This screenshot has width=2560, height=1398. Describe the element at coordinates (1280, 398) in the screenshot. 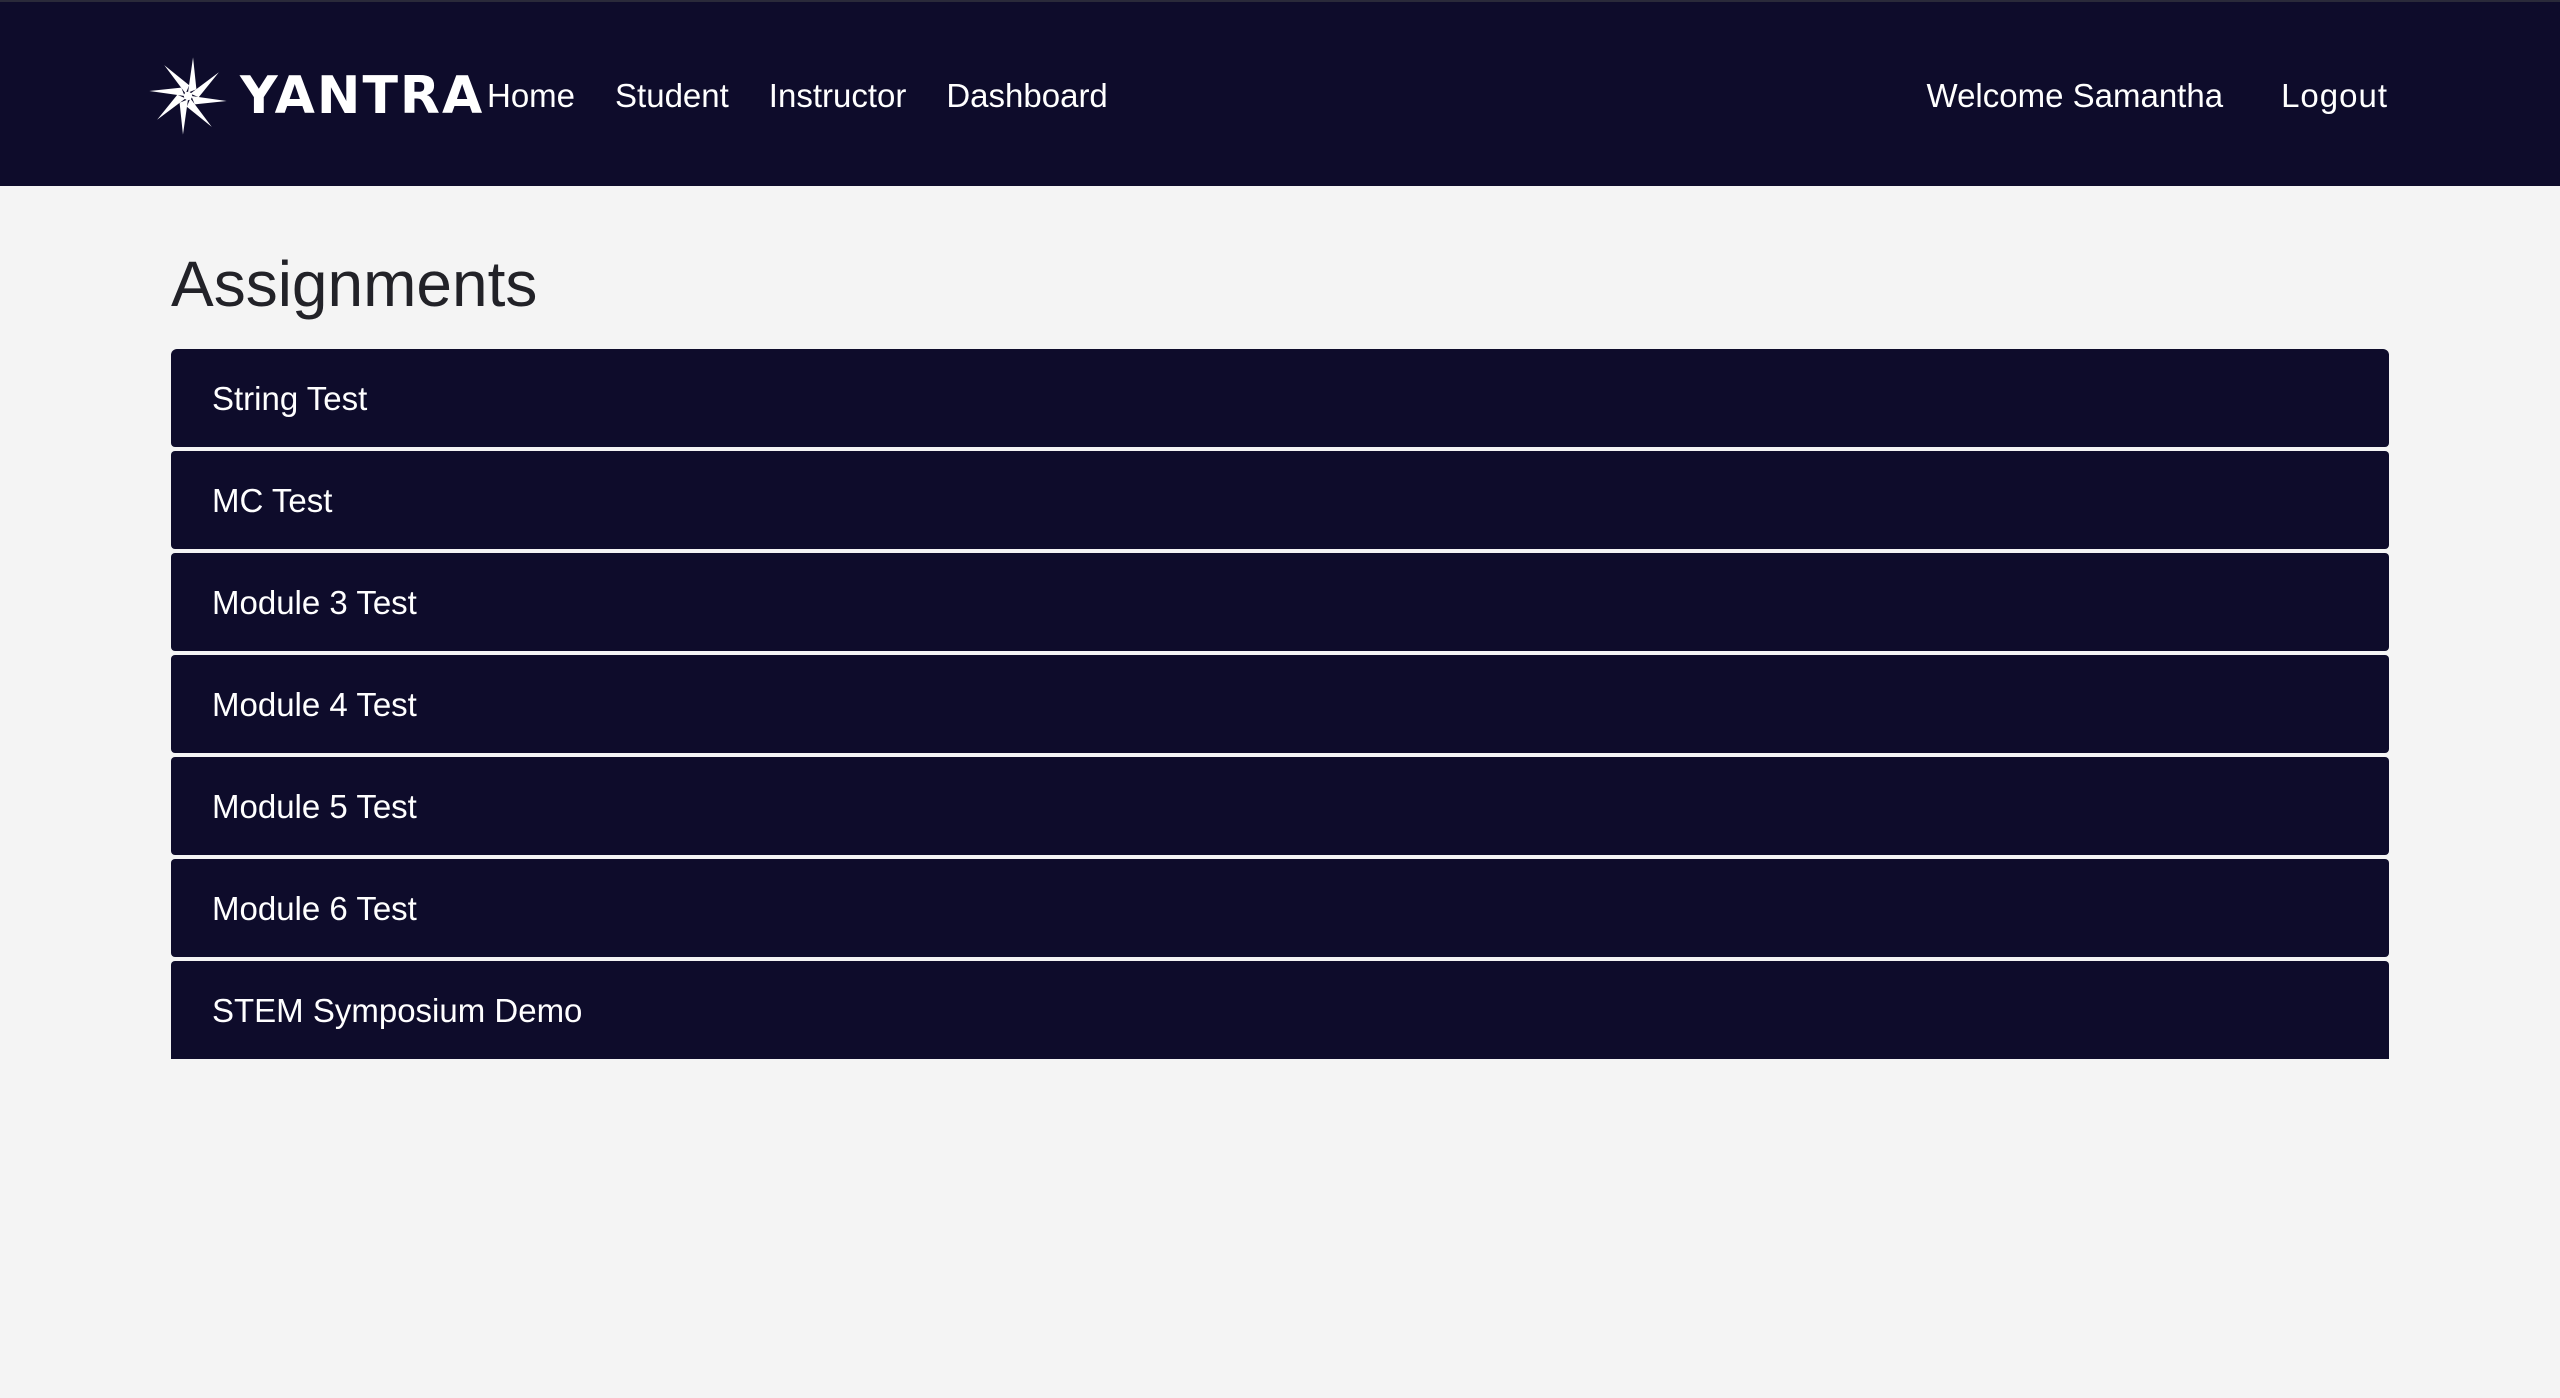

I see `assignment-item-string-test: String Test` at that location.